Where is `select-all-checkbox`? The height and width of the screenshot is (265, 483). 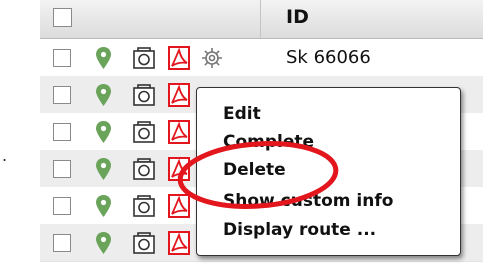 select-all-checkbox is located at coordinates (62, 17).